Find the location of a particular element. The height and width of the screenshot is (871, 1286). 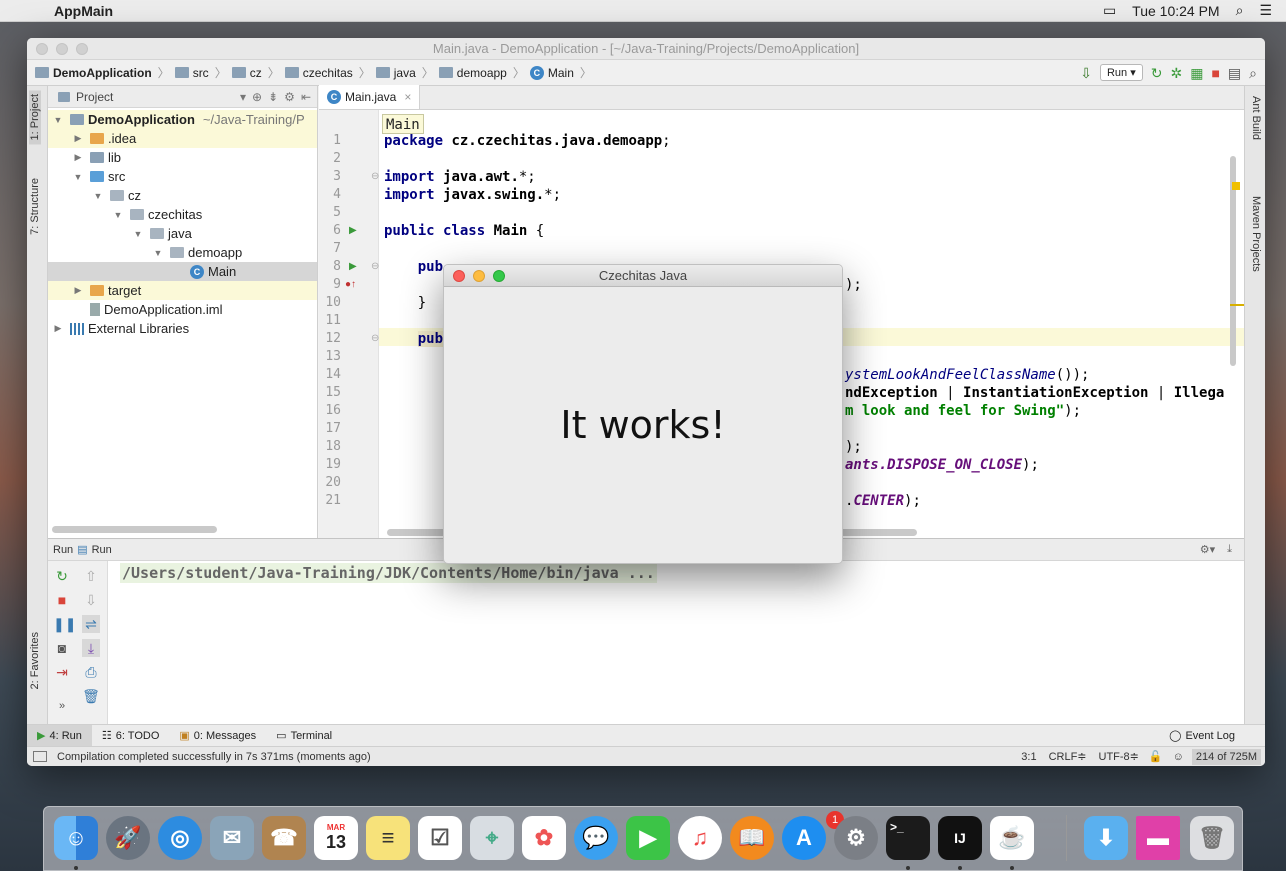

collapse-all-icon: ⇟ is located at coordinates (273, 97).